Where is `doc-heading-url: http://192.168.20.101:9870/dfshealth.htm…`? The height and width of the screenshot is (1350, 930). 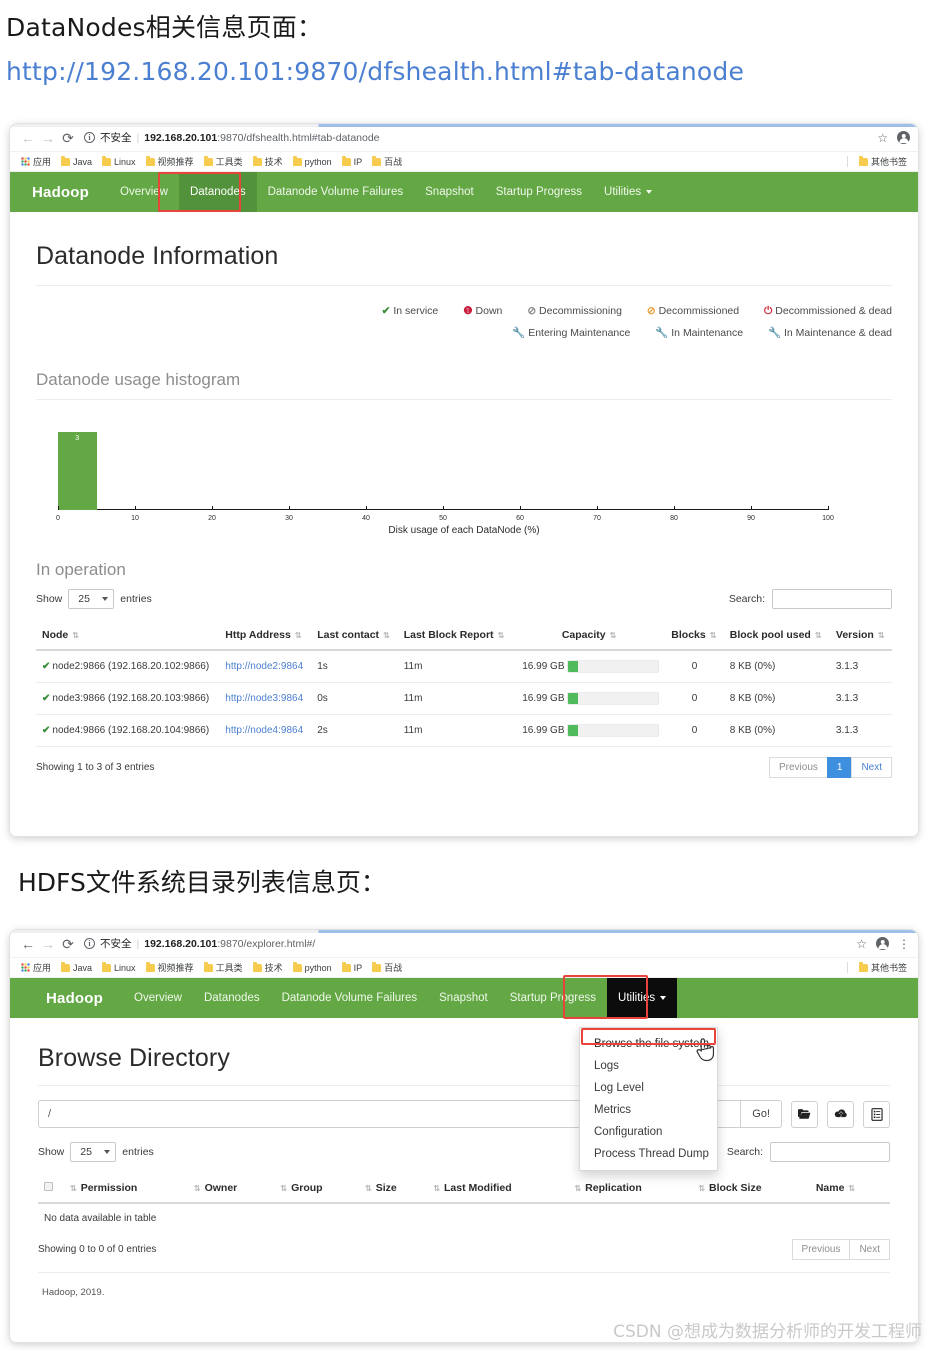 doc-heading-url: http://192.168.20.101:9870/dfshealth.htm… is located at coordinates (375, 71).